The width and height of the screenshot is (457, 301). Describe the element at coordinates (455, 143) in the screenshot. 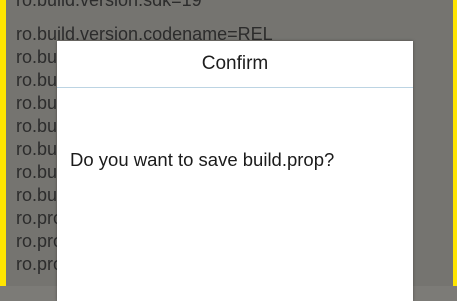

I see `frame-right` at that location.